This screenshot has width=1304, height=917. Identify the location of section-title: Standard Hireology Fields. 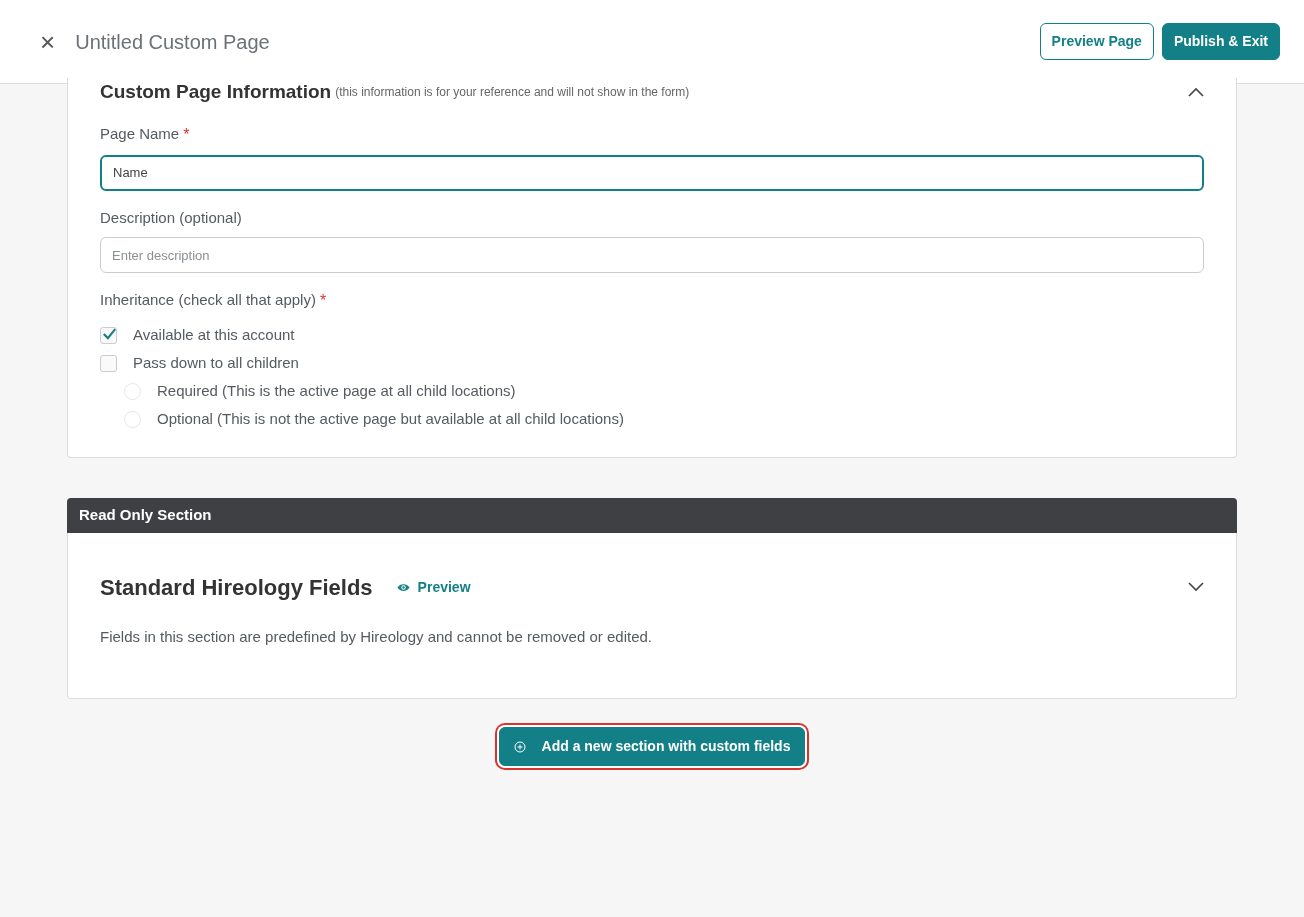
(236, 587).